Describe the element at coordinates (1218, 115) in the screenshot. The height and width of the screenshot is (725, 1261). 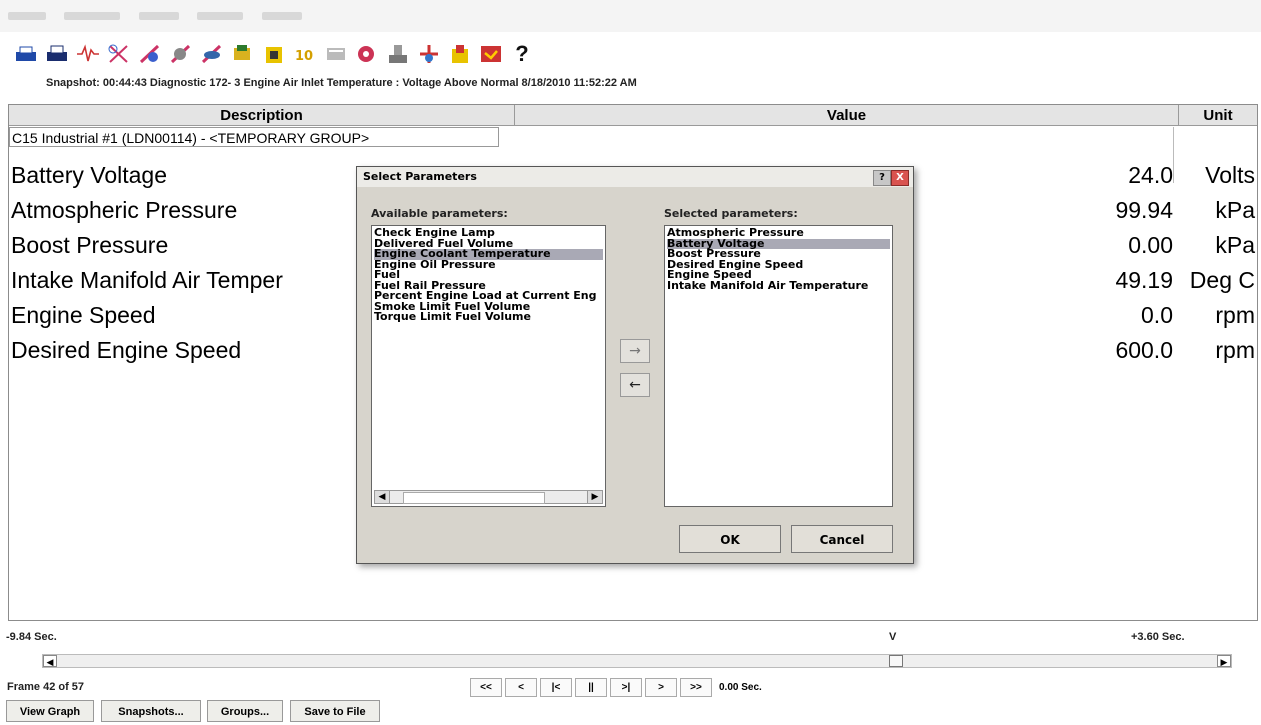
I see `column-header-unit: Unit` at that location.